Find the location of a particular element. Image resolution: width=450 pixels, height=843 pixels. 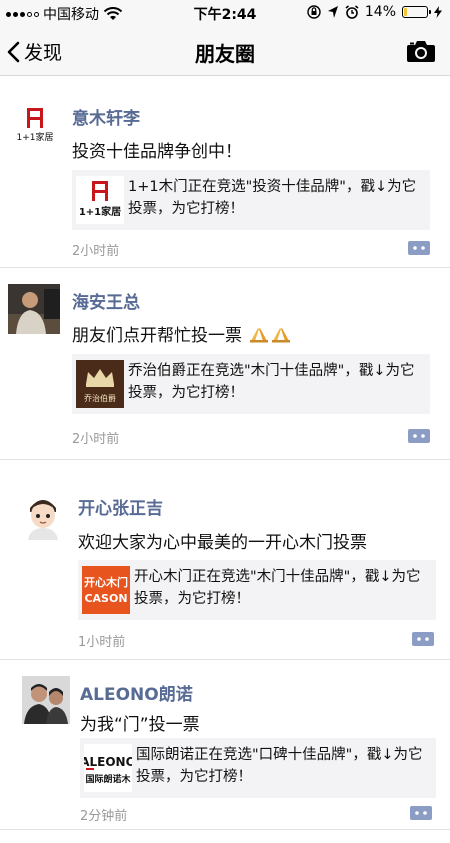

link-card: 1+1家居 1+1木门正在竞选"投资十佳品牌"，戳↓为它投票，为它打榜！ is located at coordinates (251, 200).